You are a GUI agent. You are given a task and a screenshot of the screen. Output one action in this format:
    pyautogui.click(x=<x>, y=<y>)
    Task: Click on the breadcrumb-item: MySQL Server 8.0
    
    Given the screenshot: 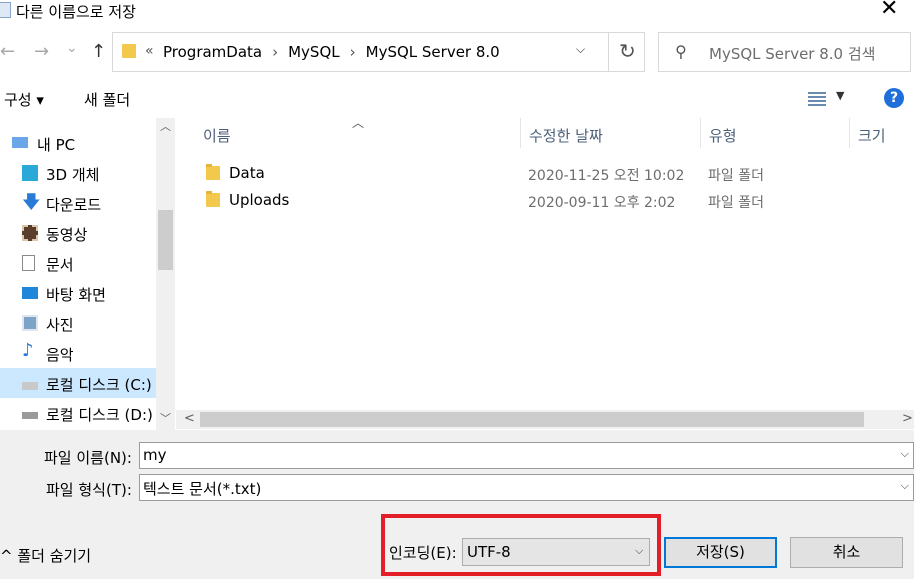 What is the action you would take?
    pyautogui.click(x=433, y=52)
    